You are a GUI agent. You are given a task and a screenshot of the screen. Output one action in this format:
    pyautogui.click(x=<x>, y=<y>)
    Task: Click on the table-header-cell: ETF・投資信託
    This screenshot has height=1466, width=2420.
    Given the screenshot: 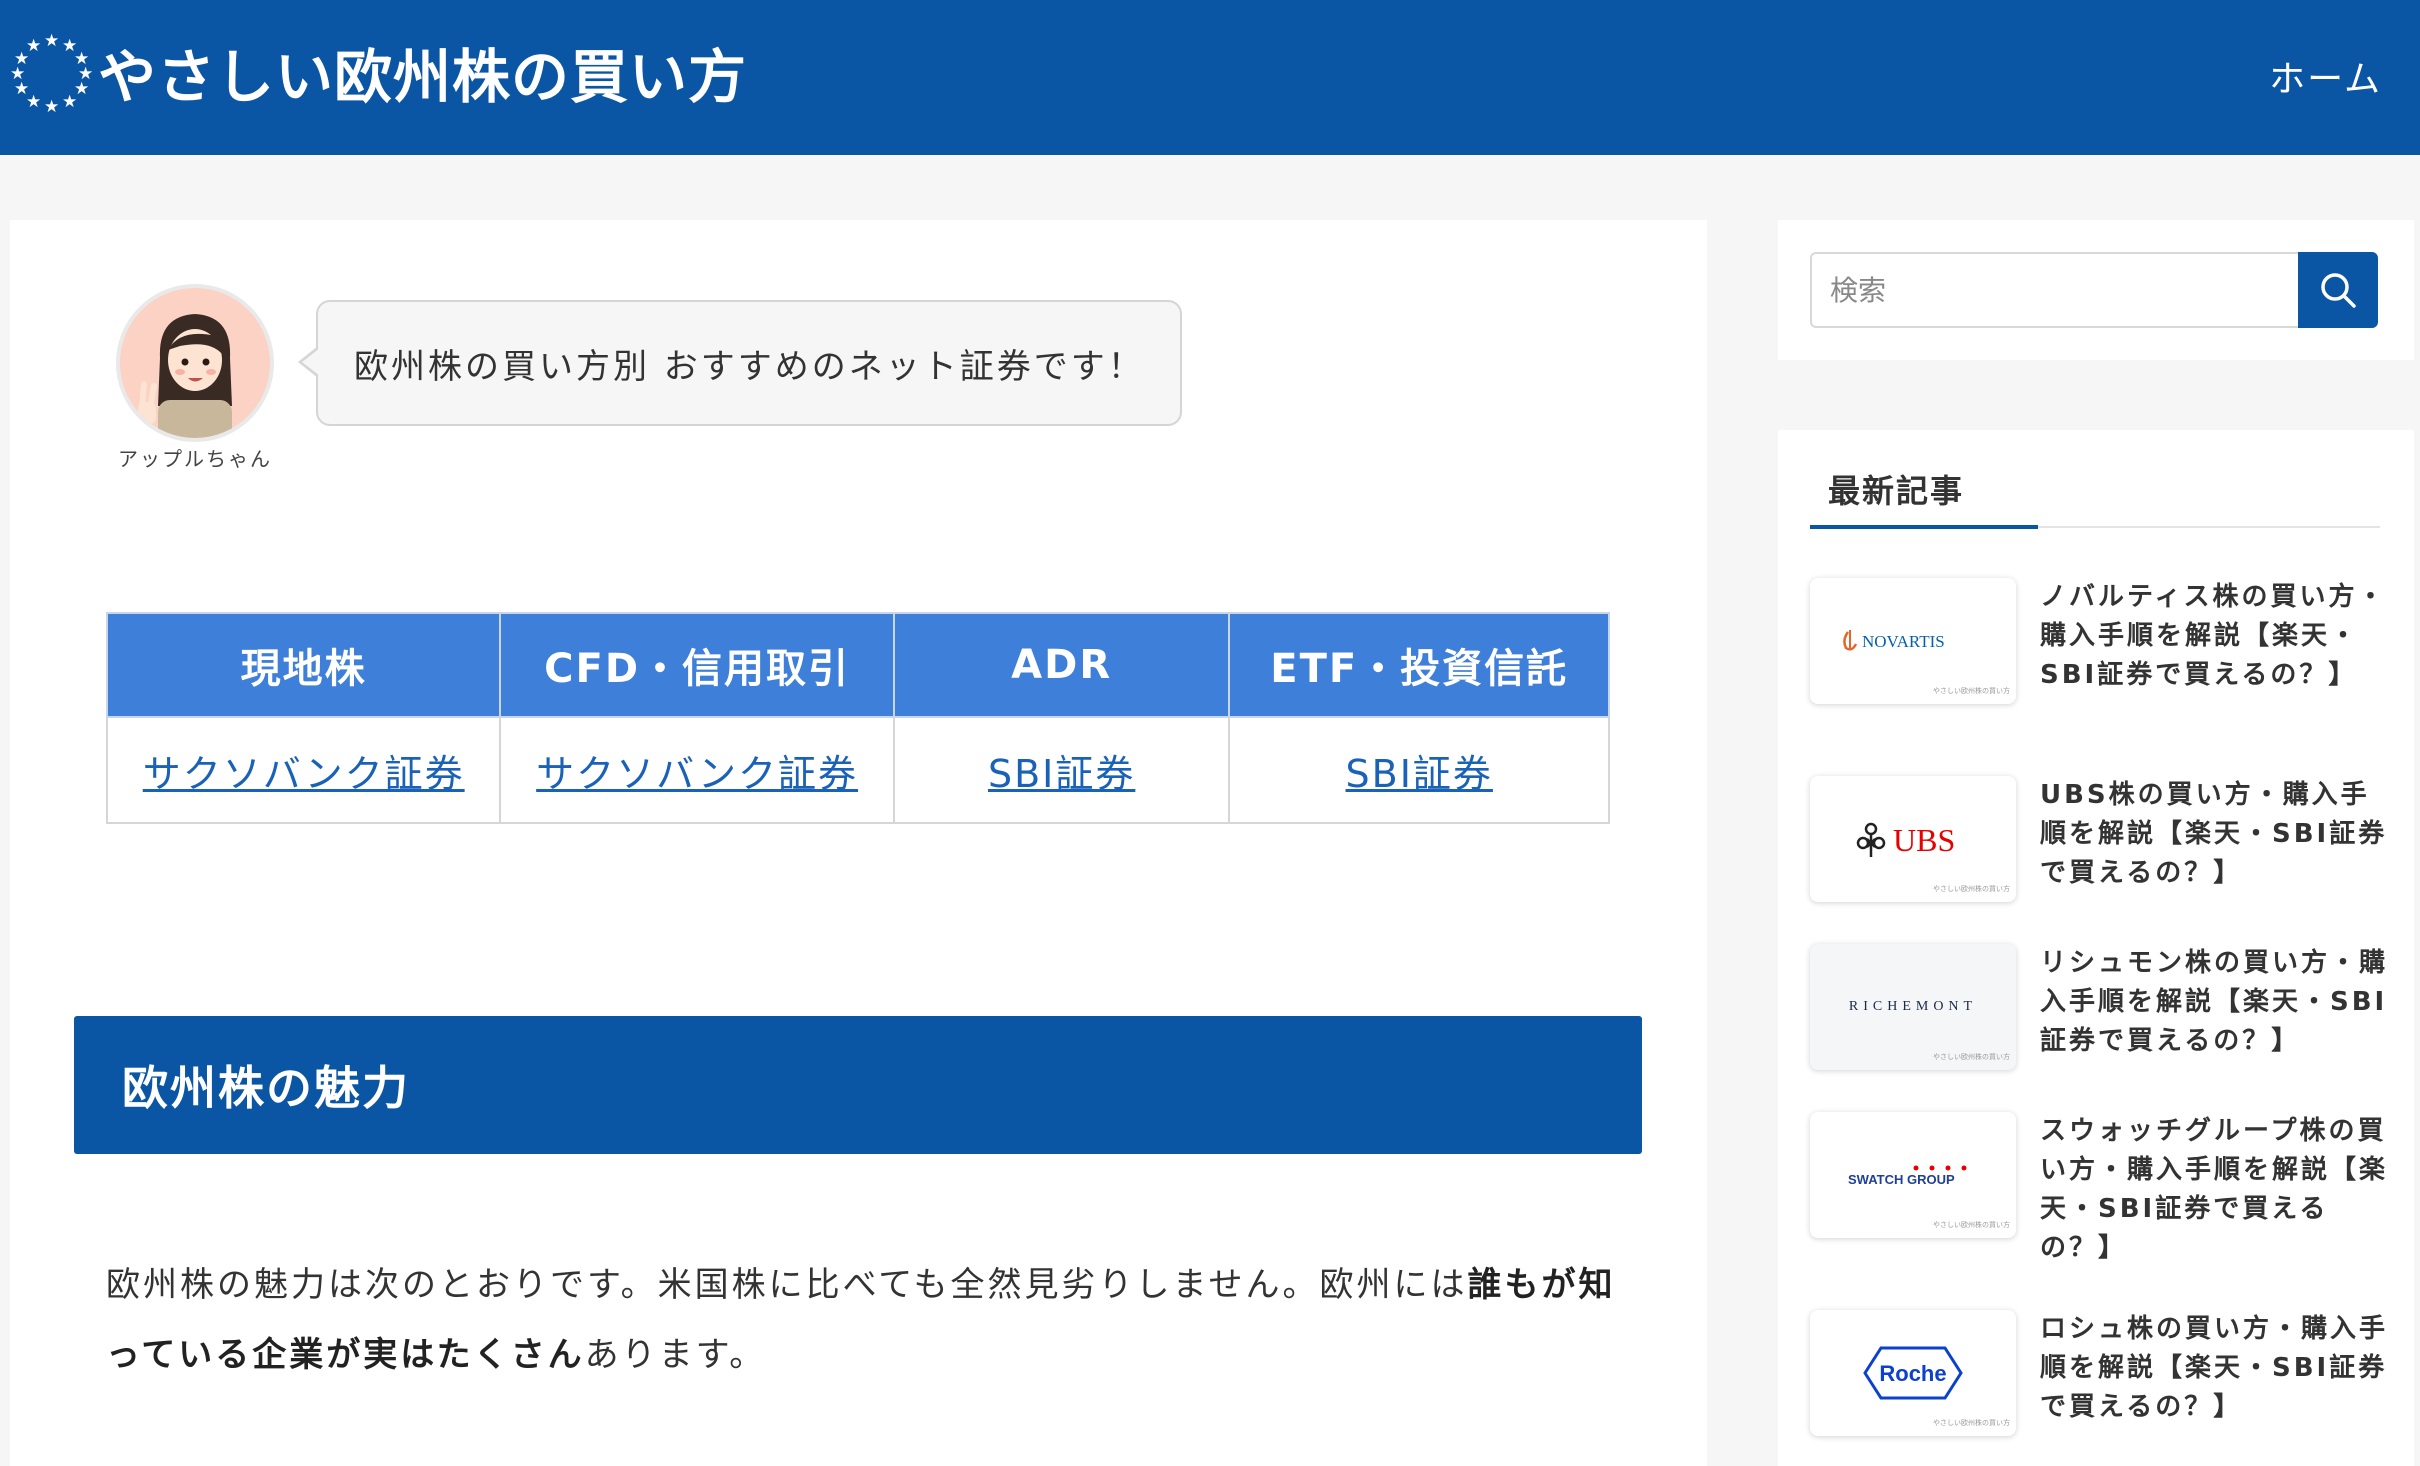 What is the action you would take?
    pyautogui.click(x=1419, y=665)
    